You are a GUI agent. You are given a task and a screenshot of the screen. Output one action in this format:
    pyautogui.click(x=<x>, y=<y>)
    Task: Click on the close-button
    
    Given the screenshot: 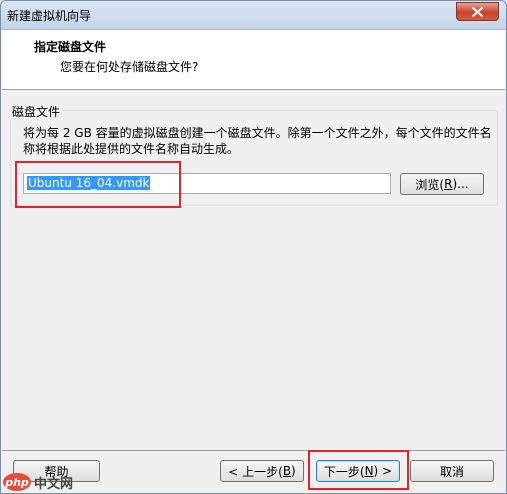 What is the action you would take?
    pyautogui.click(x=477, y=11)
    